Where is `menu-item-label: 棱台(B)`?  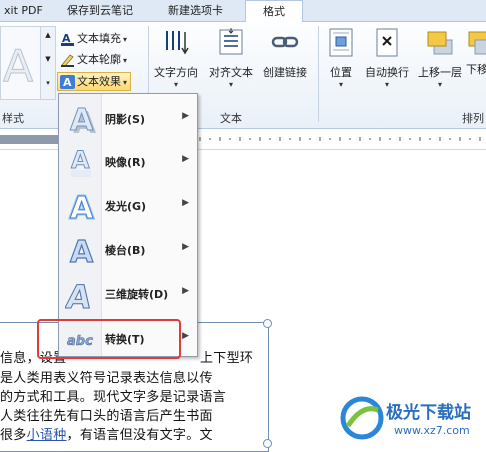 menu-item-label: 棱台(B) is located at coordinates (125, 250).